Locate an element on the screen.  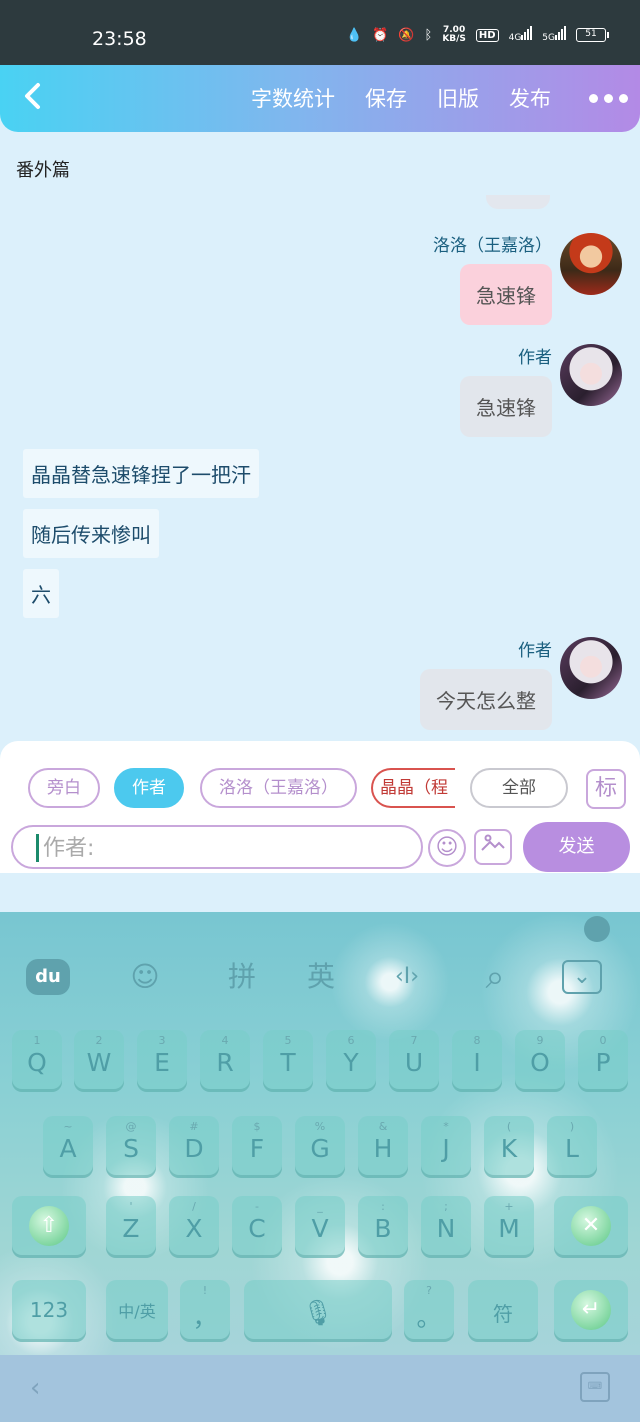
key-x: / X is located at coordinates (194, 1227).